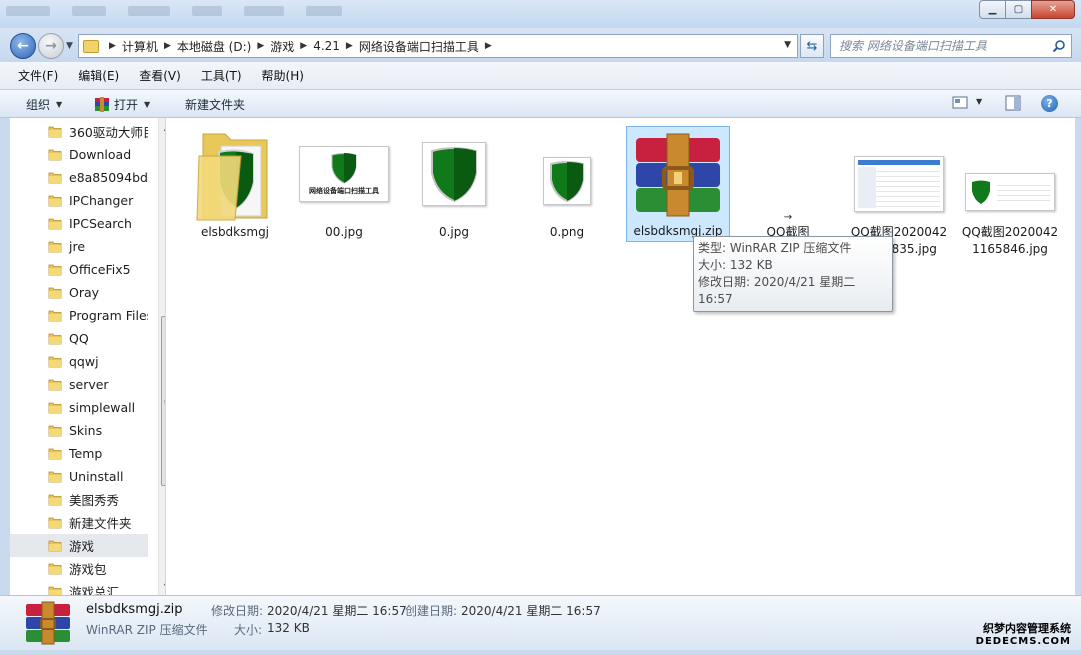 The height and width of the screenshot is (655, 1081). What do you see at coordinates (79, 177) in the screenshot?
I see `nav-folder-item: e8a85094bdb` at bounding box center [79, 177].